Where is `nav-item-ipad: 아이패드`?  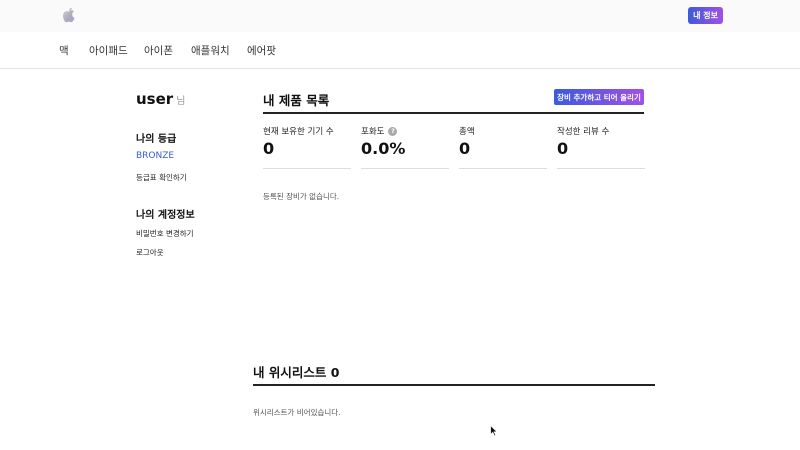 nav-item-ipad: 아이패드 is located at coordinates (108, 50).